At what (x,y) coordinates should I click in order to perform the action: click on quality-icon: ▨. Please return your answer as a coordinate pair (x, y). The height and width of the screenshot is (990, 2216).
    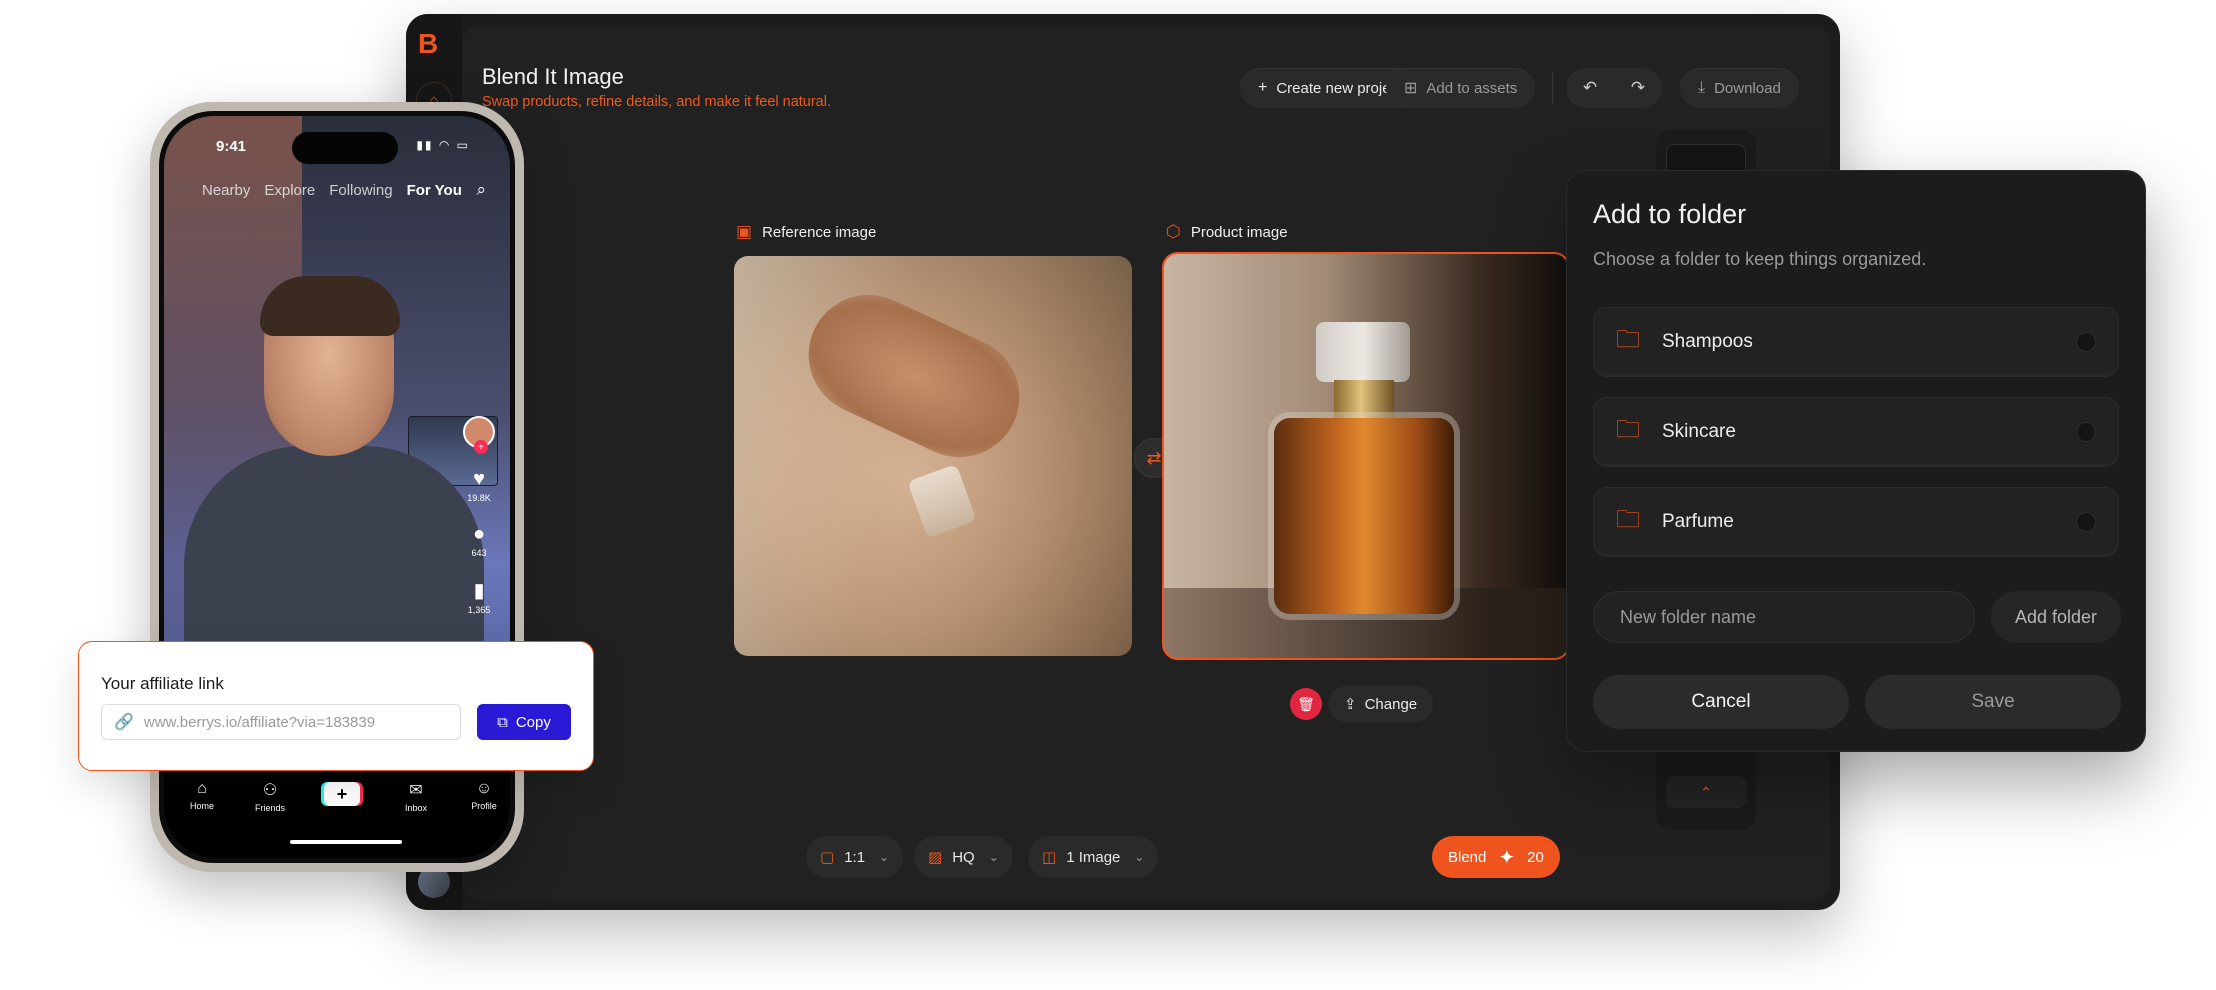
    Looking at the image, I should click on (935, 857).